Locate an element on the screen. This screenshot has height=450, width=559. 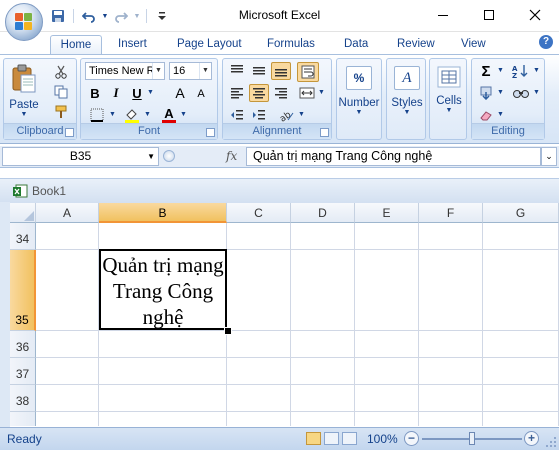
tab-insert: Insert is located at coordinates (132, 44).